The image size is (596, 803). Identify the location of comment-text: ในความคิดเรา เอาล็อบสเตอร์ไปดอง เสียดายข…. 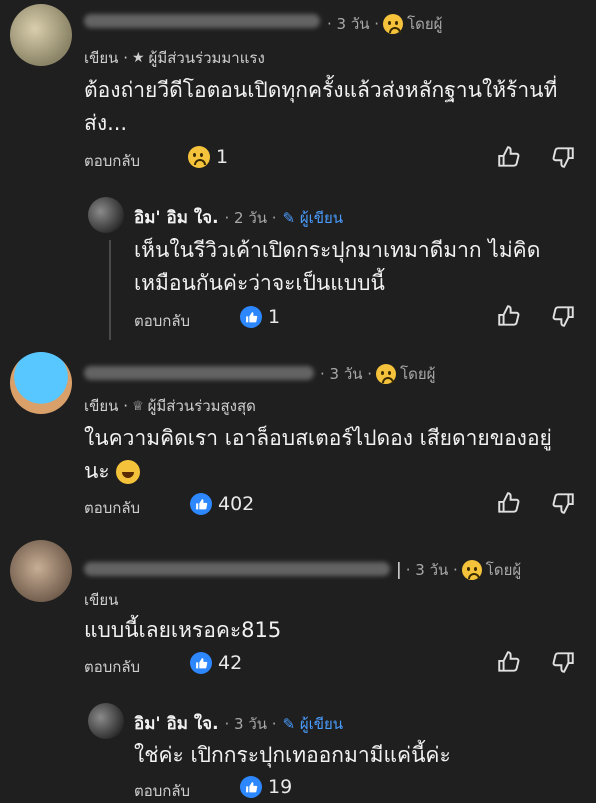
(324, 455).